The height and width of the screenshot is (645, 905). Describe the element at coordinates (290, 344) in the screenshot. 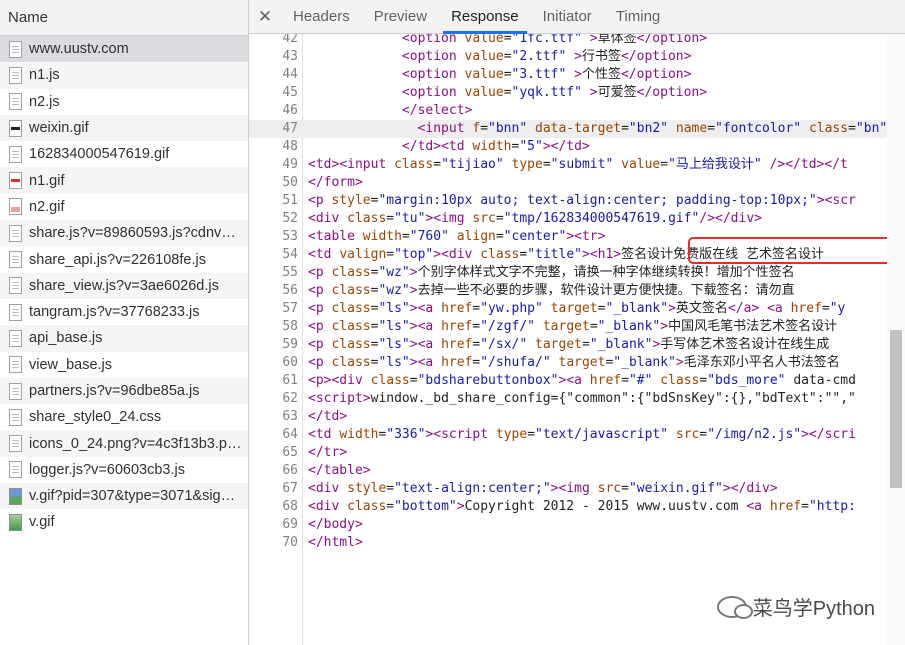

I see `line-number: 59` at that location.